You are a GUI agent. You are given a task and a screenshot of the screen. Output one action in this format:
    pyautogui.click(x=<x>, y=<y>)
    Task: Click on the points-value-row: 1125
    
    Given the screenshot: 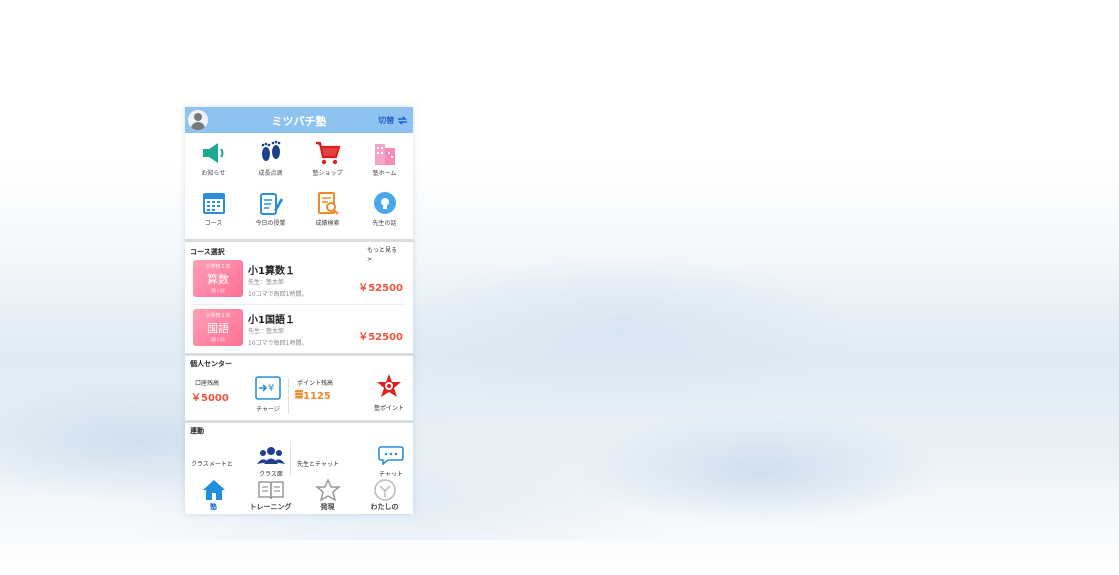 What is the action you would take?
    pyautogui.click(x=313, y=395)
    